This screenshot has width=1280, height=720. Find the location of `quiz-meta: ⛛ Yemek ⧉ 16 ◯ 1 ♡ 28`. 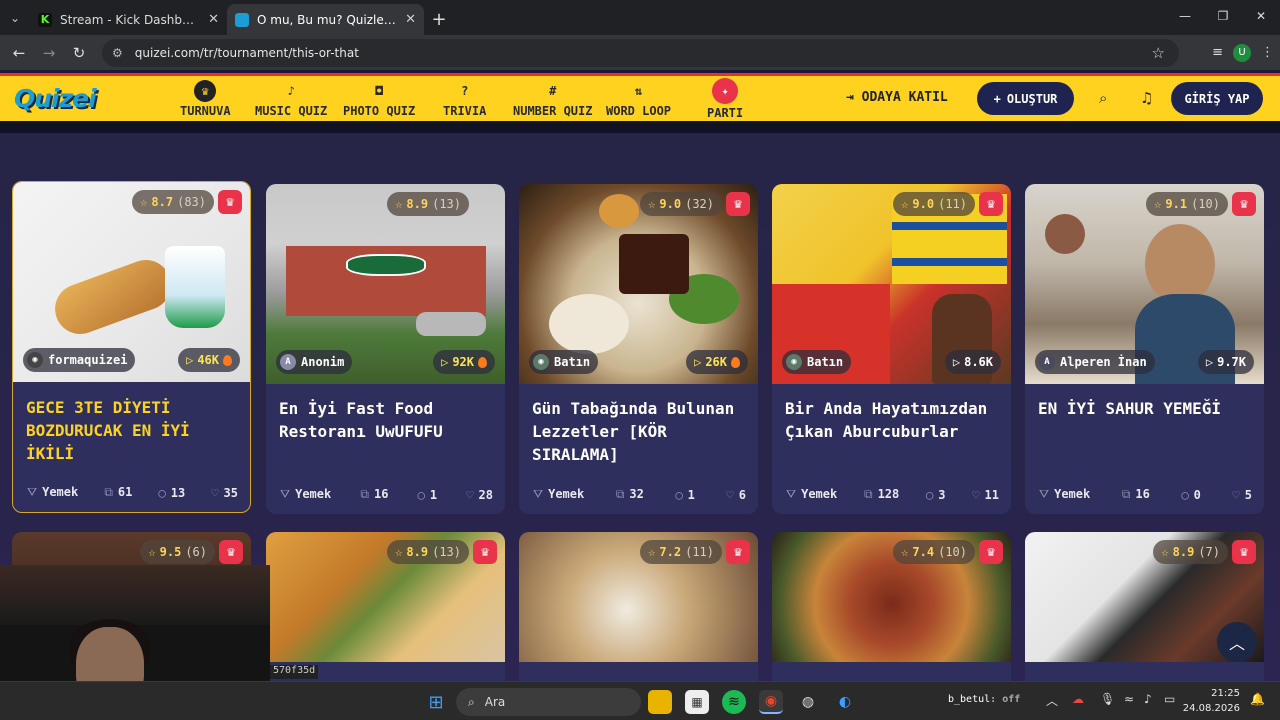

quiz-meta: ⛛ Yemek ⧉ 16 ◯ 1 ♡ 28 is located at coordinates (386, 494).